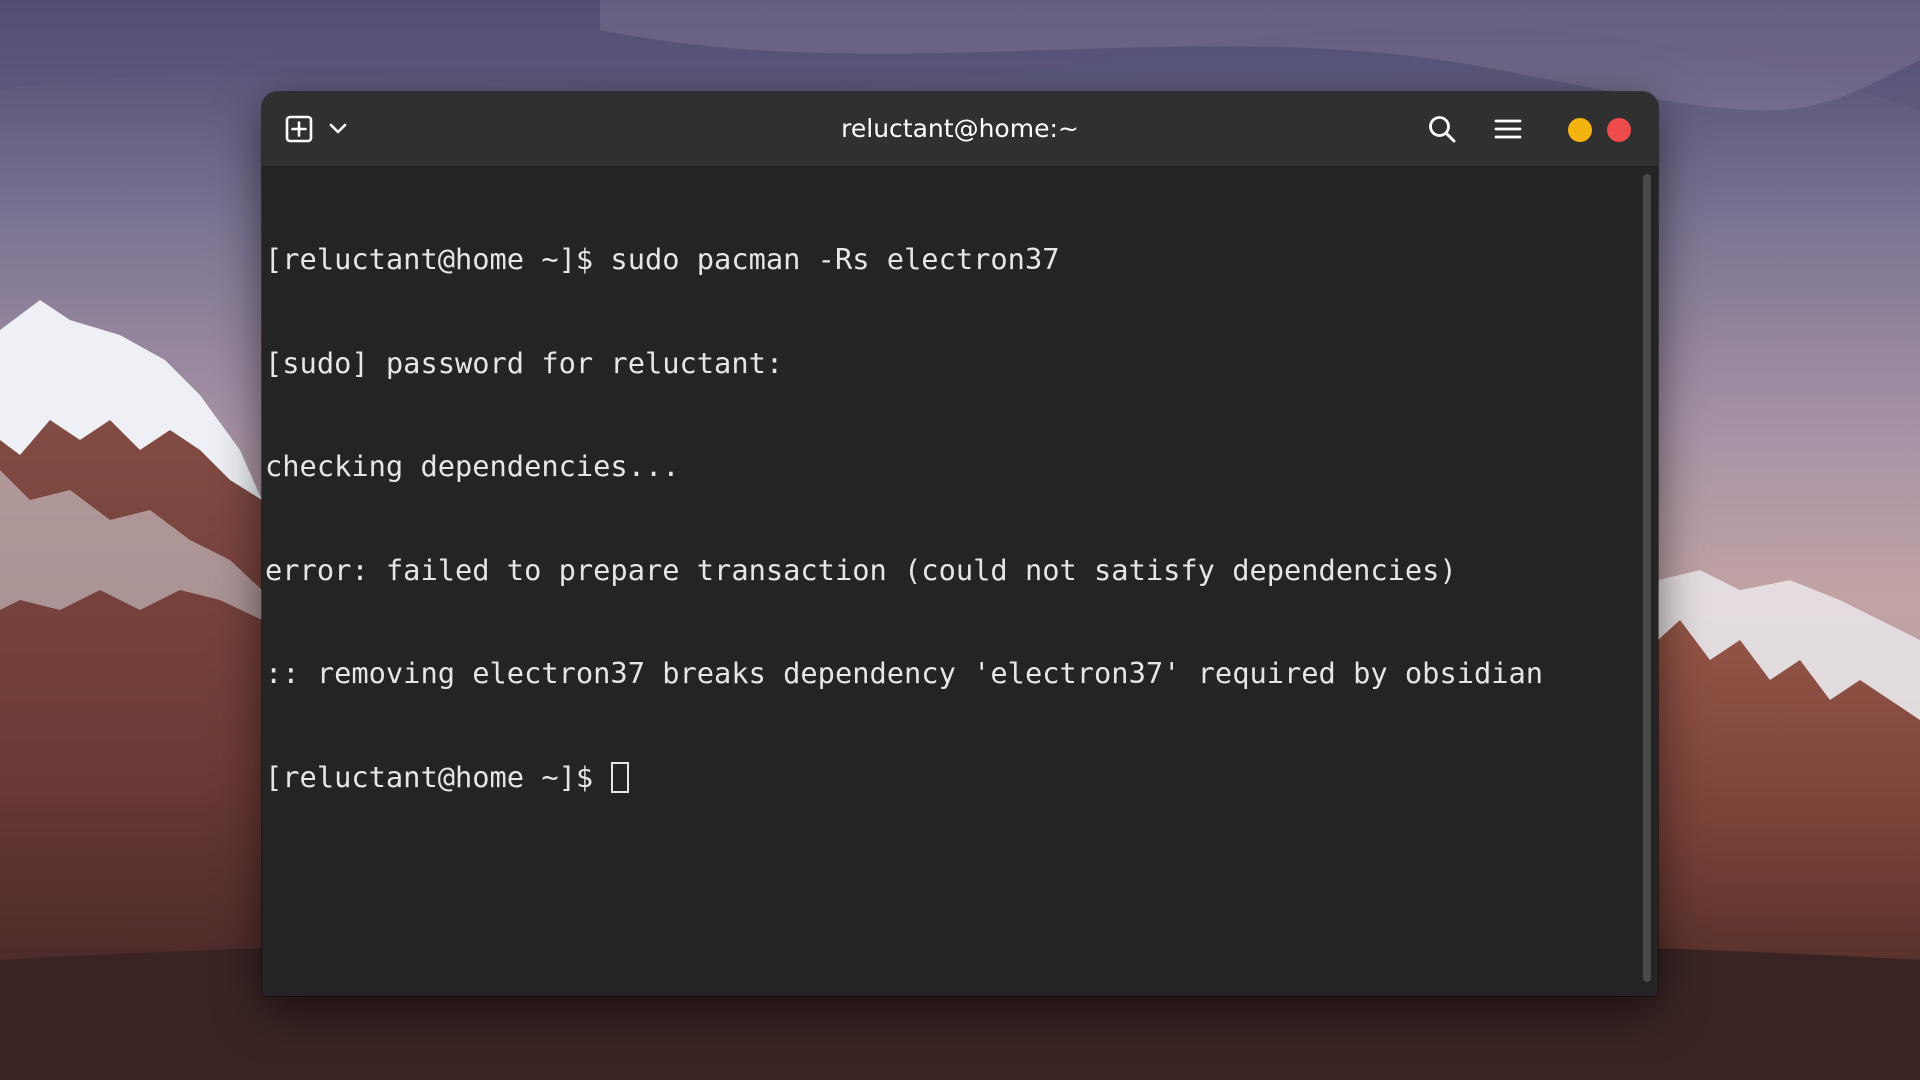  Describe the element at coordinates (438, 776) in the screenshot. I see `terminal-prompt: [reluctant@home ~]$` at that location.